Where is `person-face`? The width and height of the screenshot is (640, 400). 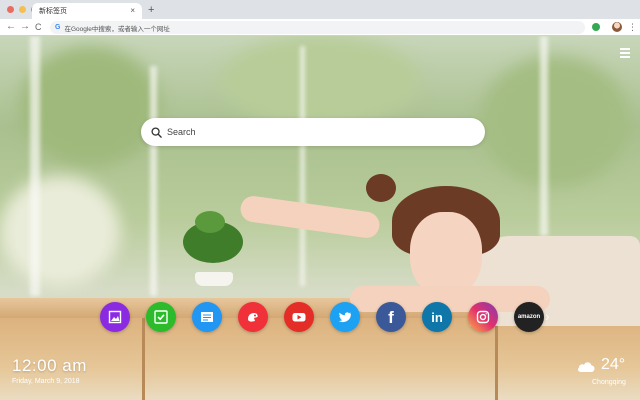
person-face is located at coordinates (446, 254).